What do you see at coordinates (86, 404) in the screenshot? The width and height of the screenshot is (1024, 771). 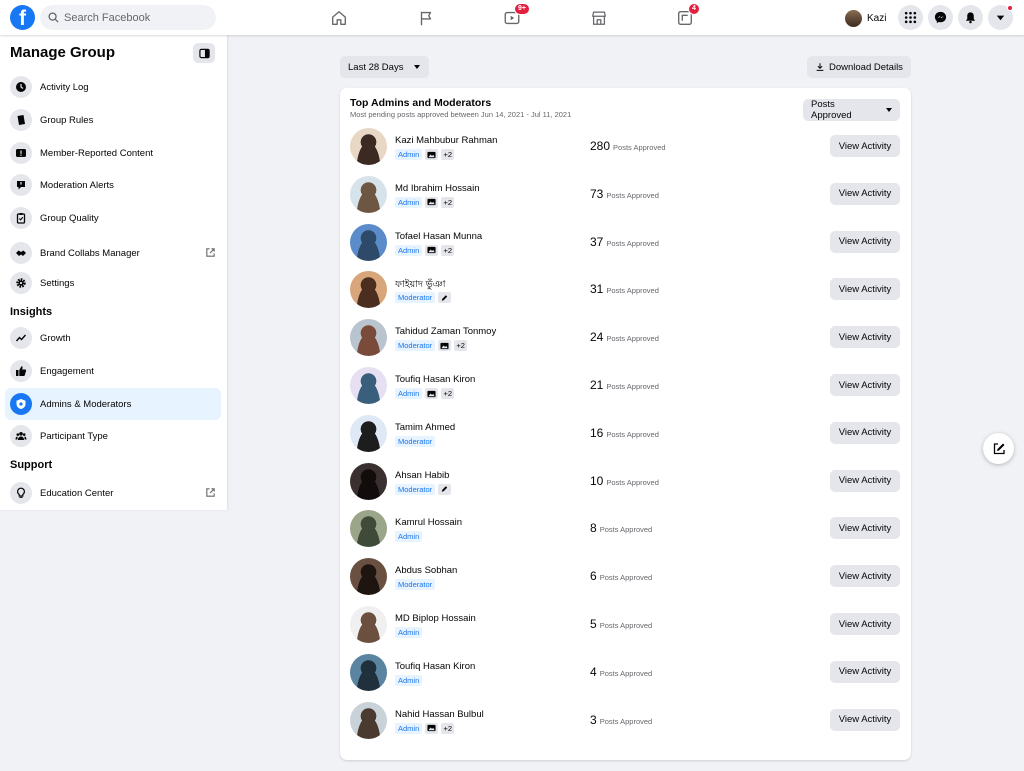 I see `sidebar-item-label: Admins & Moderators` at bounding box center [86, 404].